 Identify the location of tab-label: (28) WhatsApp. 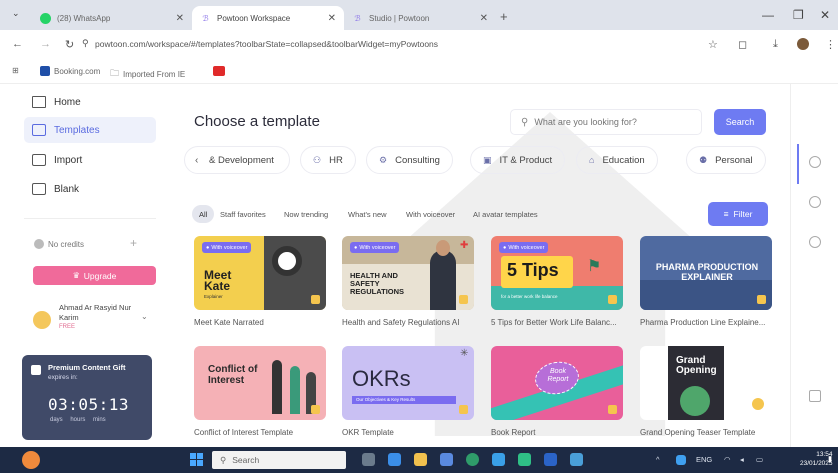
(84, 18).